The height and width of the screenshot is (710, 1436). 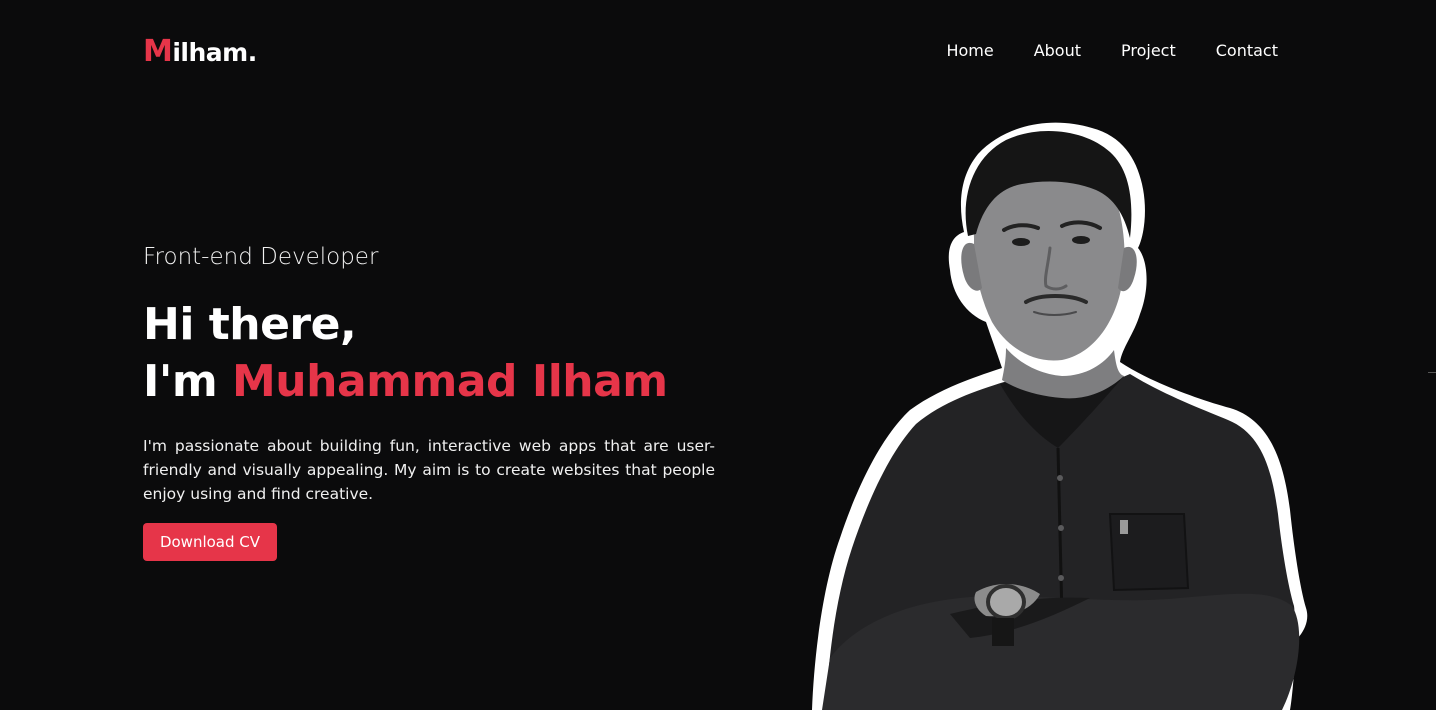 What do you see at coordinates (188, 381) in the screenshot?
I see `intro-prefix: I'm` at bounding box center [188, 381].